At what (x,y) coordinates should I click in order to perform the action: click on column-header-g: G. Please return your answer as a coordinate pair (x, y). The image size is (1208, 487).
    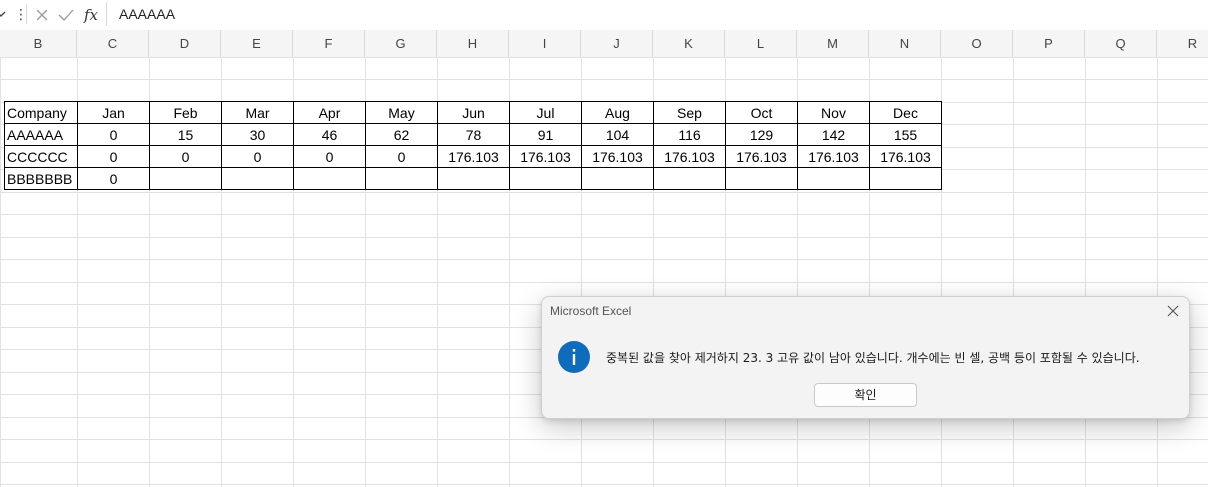
    Looking at the image, I should click on (401, 43).